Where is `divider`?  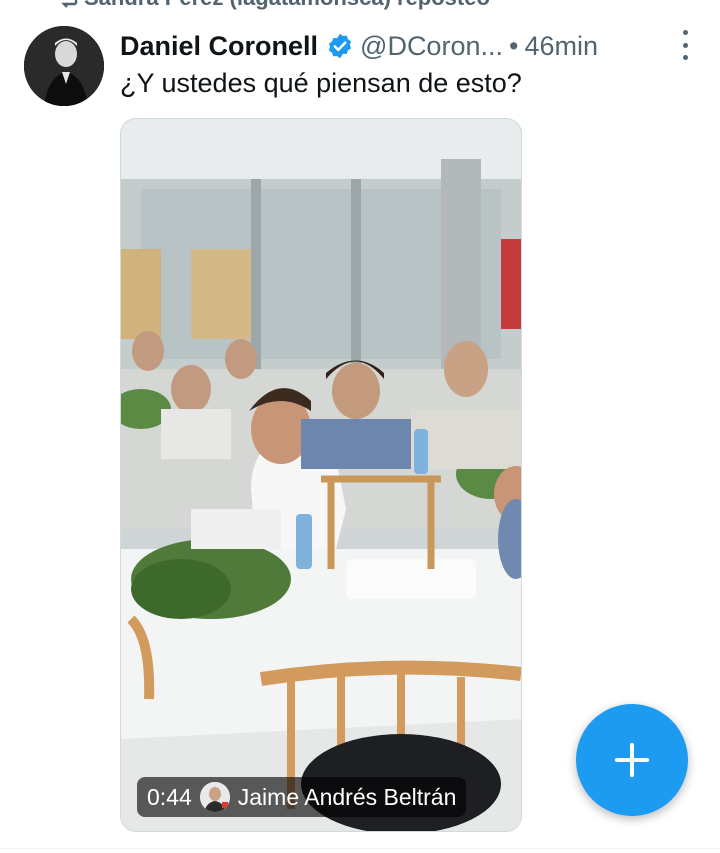 divider is located at coordinates (360, 848).